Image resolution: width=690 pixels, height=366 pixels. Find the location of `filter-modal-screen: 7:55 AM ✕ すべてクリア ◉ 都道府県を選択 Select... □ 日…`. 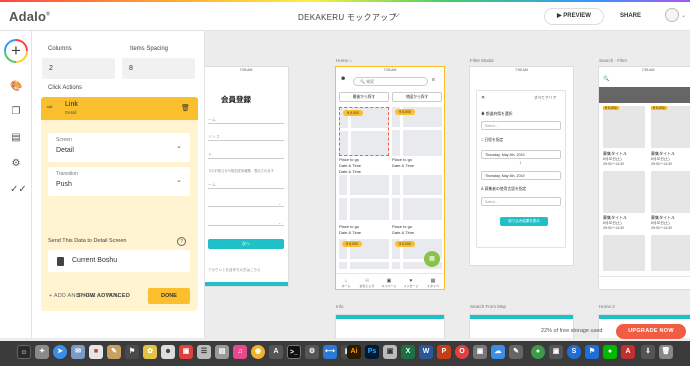

filter-modal-screen: 7:55 AM ✕ すべてクリア ◉ 都道府県を選択 Select... □ 日… is located at coordinates (521, 166).